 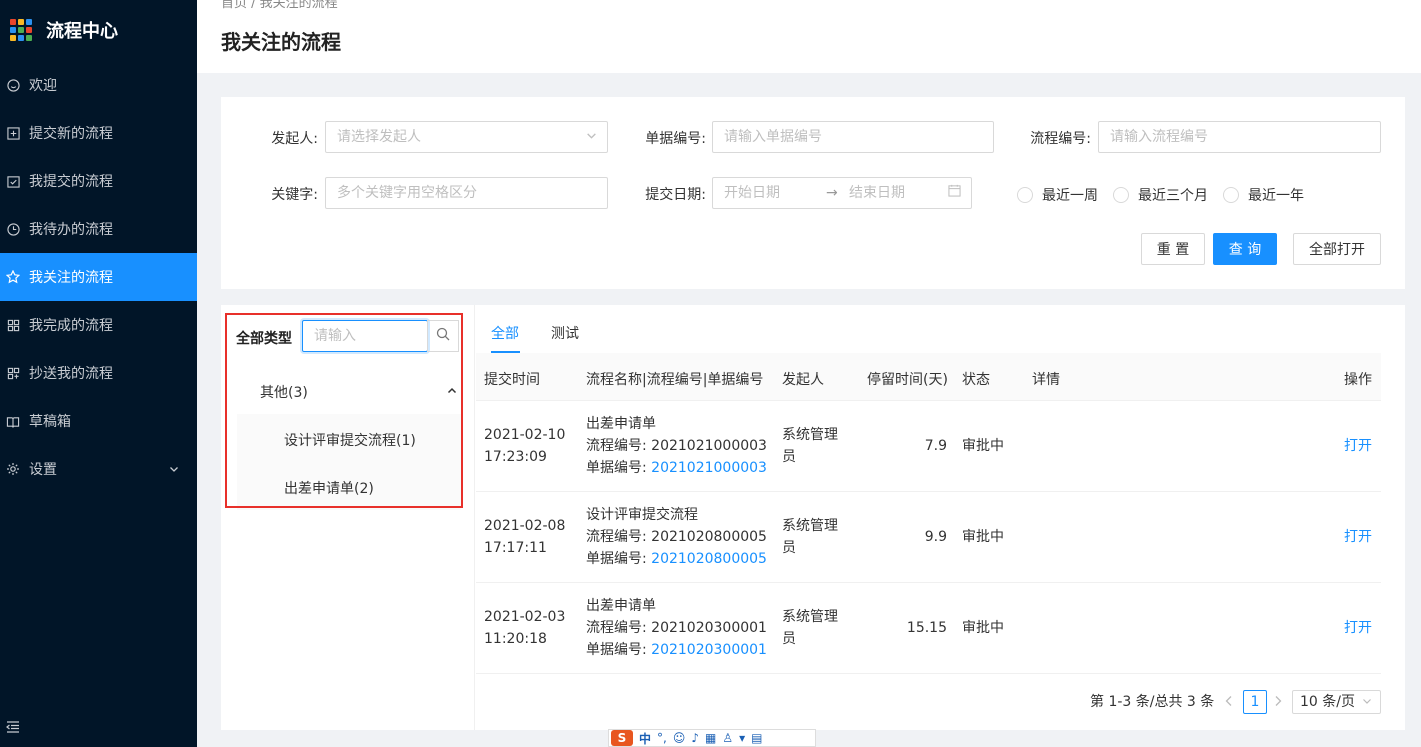 I want to click on radio-last-week: 最近一周, so click(x=1057, y=195).